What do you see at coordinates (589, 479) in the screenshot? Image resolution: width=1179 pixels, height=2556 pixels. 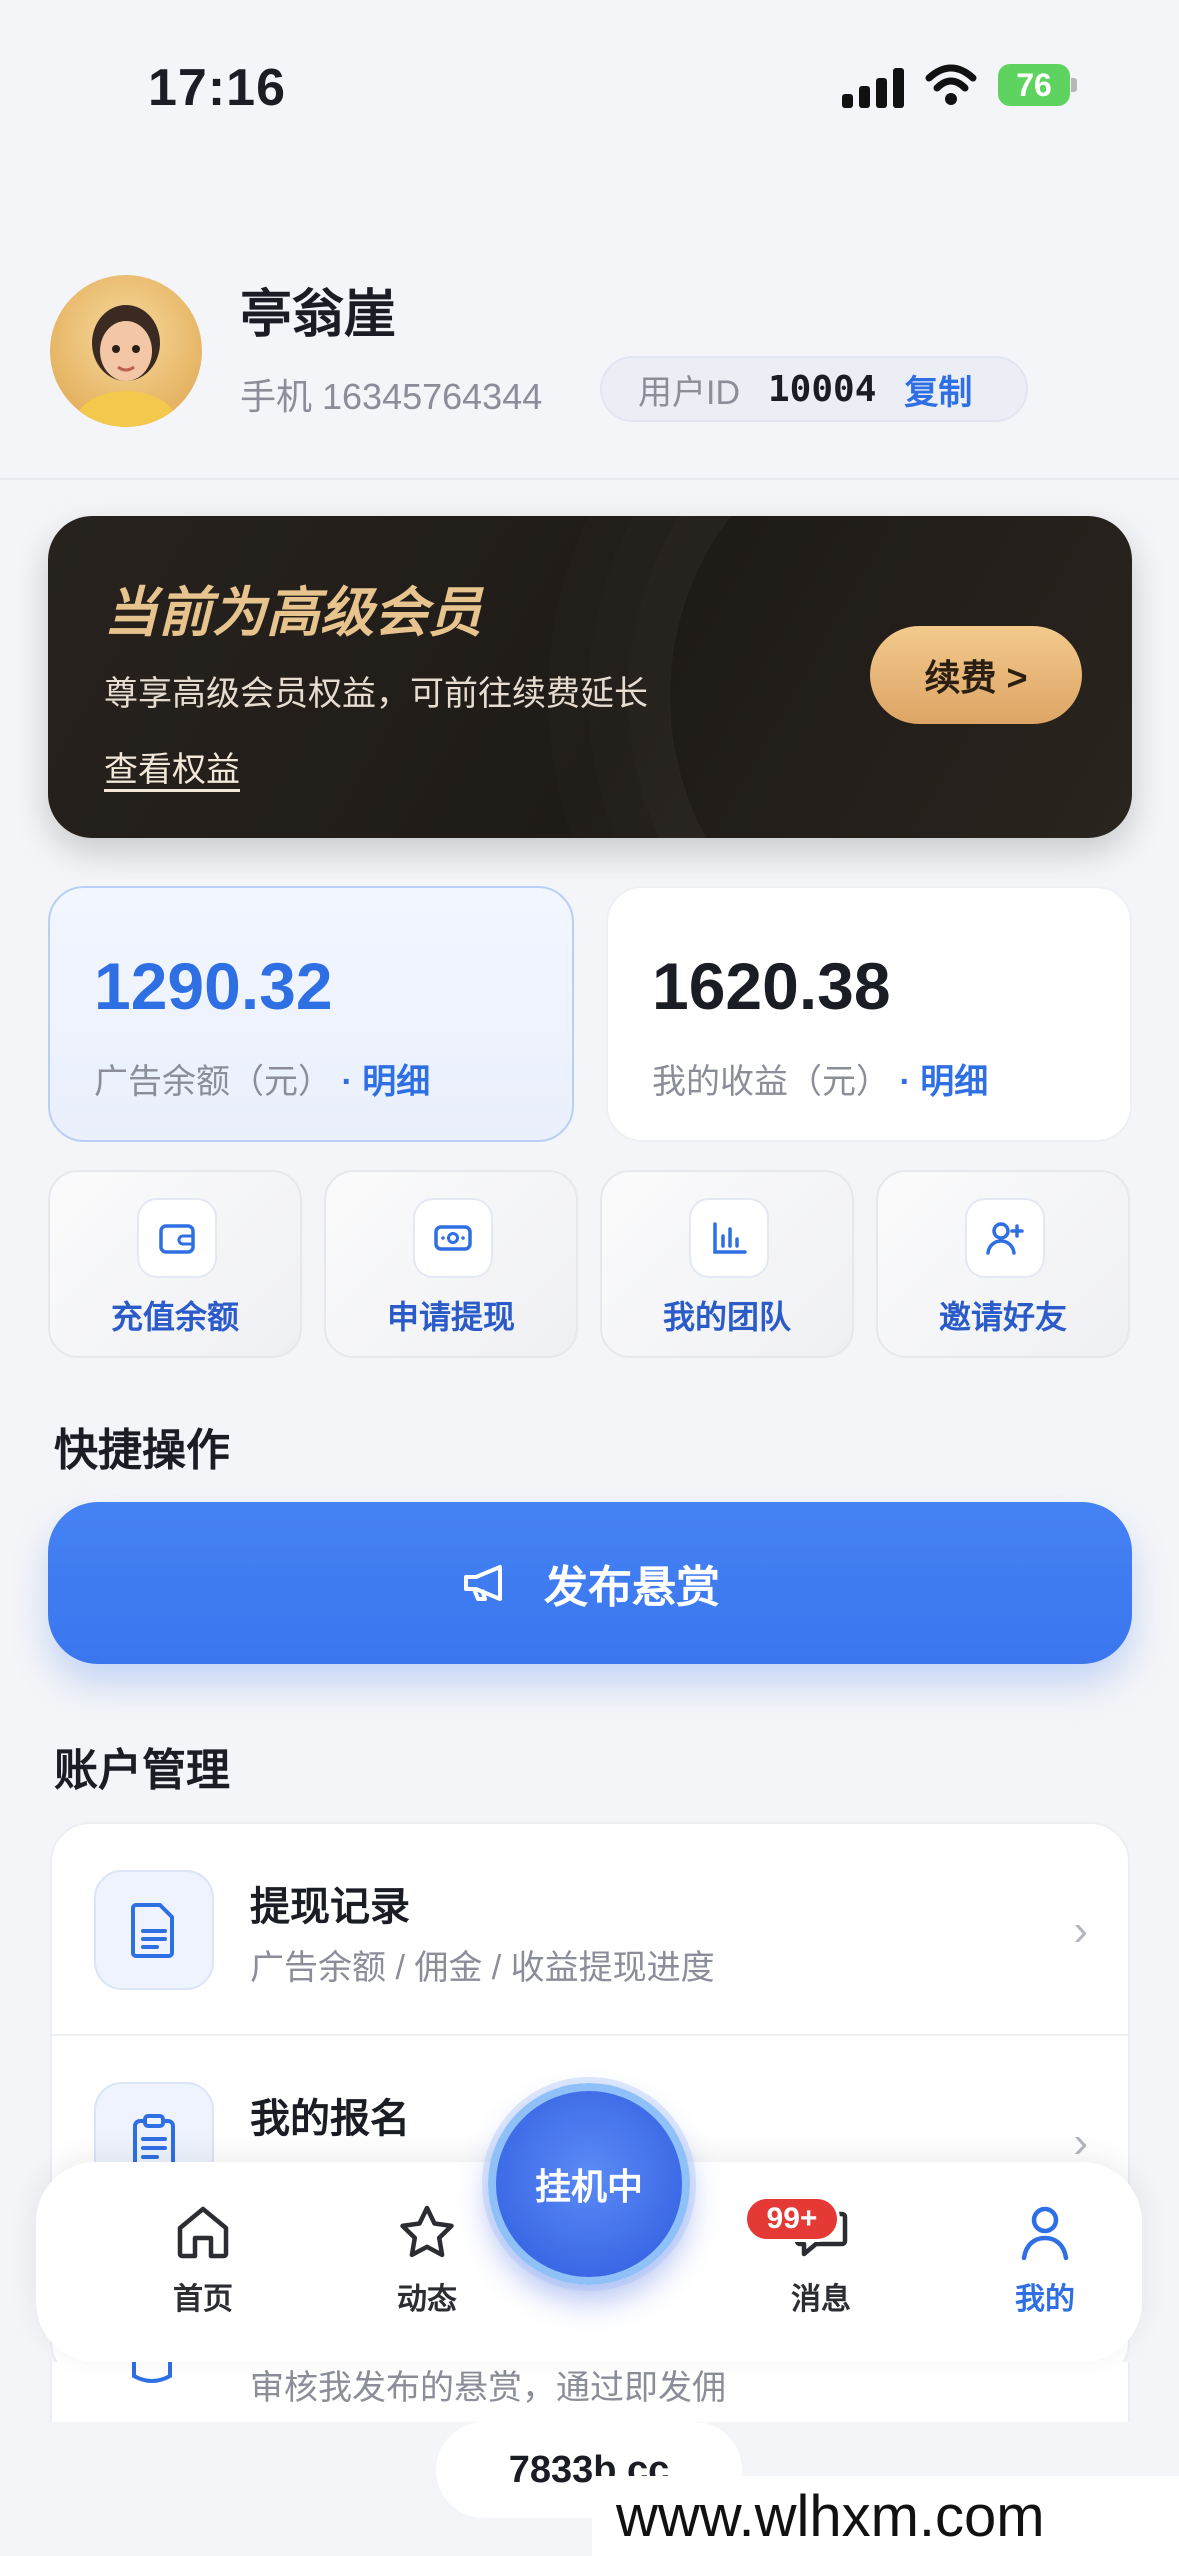 I see `profile-divider` at bounding box center [589, 479].